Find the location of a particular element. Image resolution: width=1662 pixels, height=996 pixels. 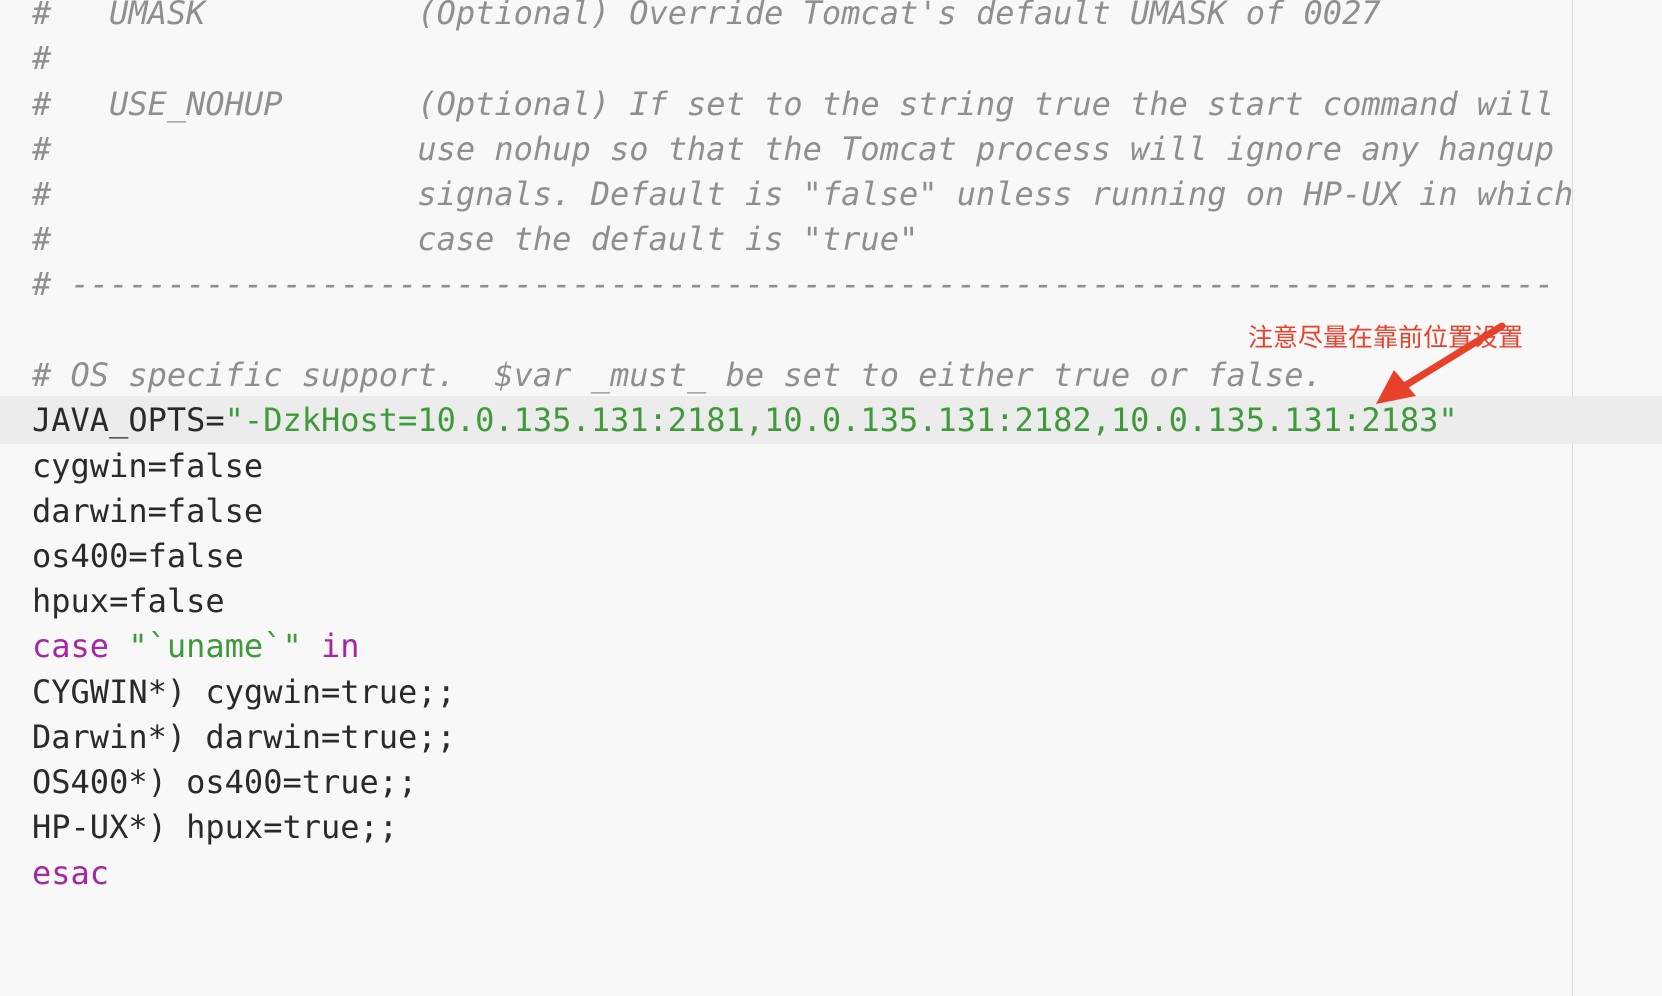

code-line-13: os400=false is located at coordinates (138, 556).